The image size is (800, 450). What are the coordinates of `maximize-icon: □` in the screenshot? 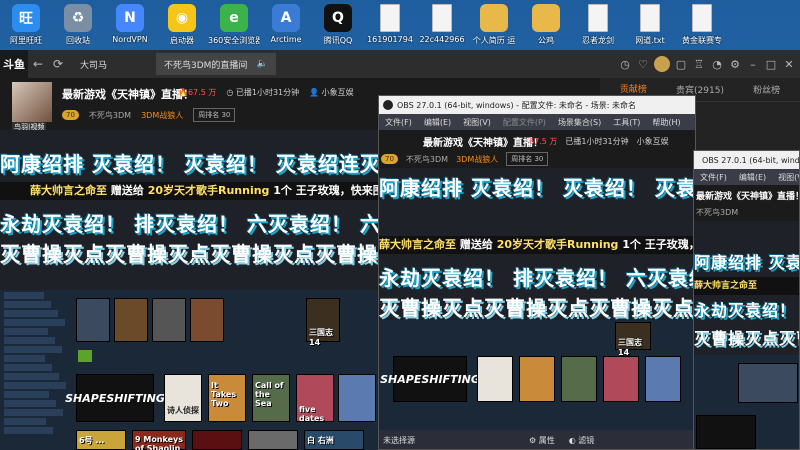 It's located at (771, 64).